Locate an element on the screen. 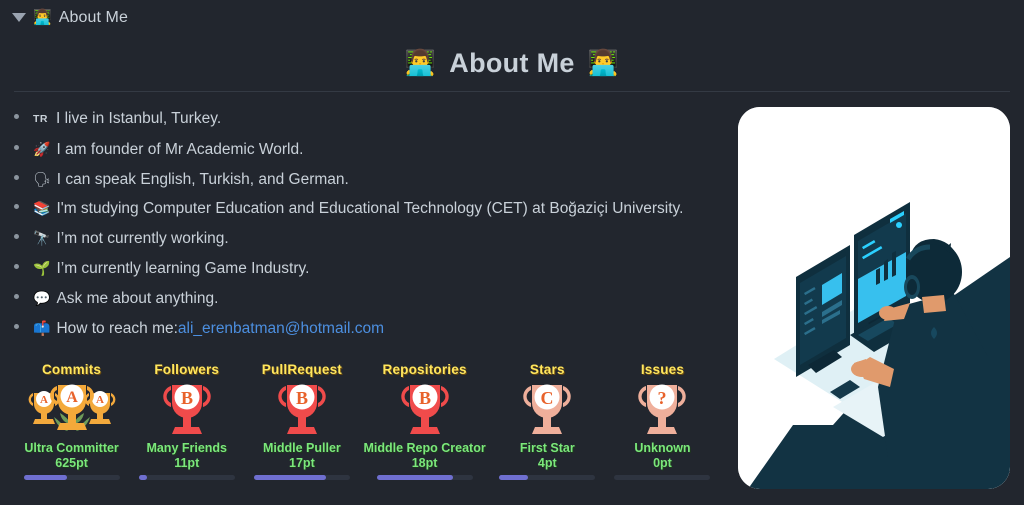 This screenshot has height=505, width=1024. list-item: 🚀 I am founder of Mr Academic World. is located at coordinates (371, 150).